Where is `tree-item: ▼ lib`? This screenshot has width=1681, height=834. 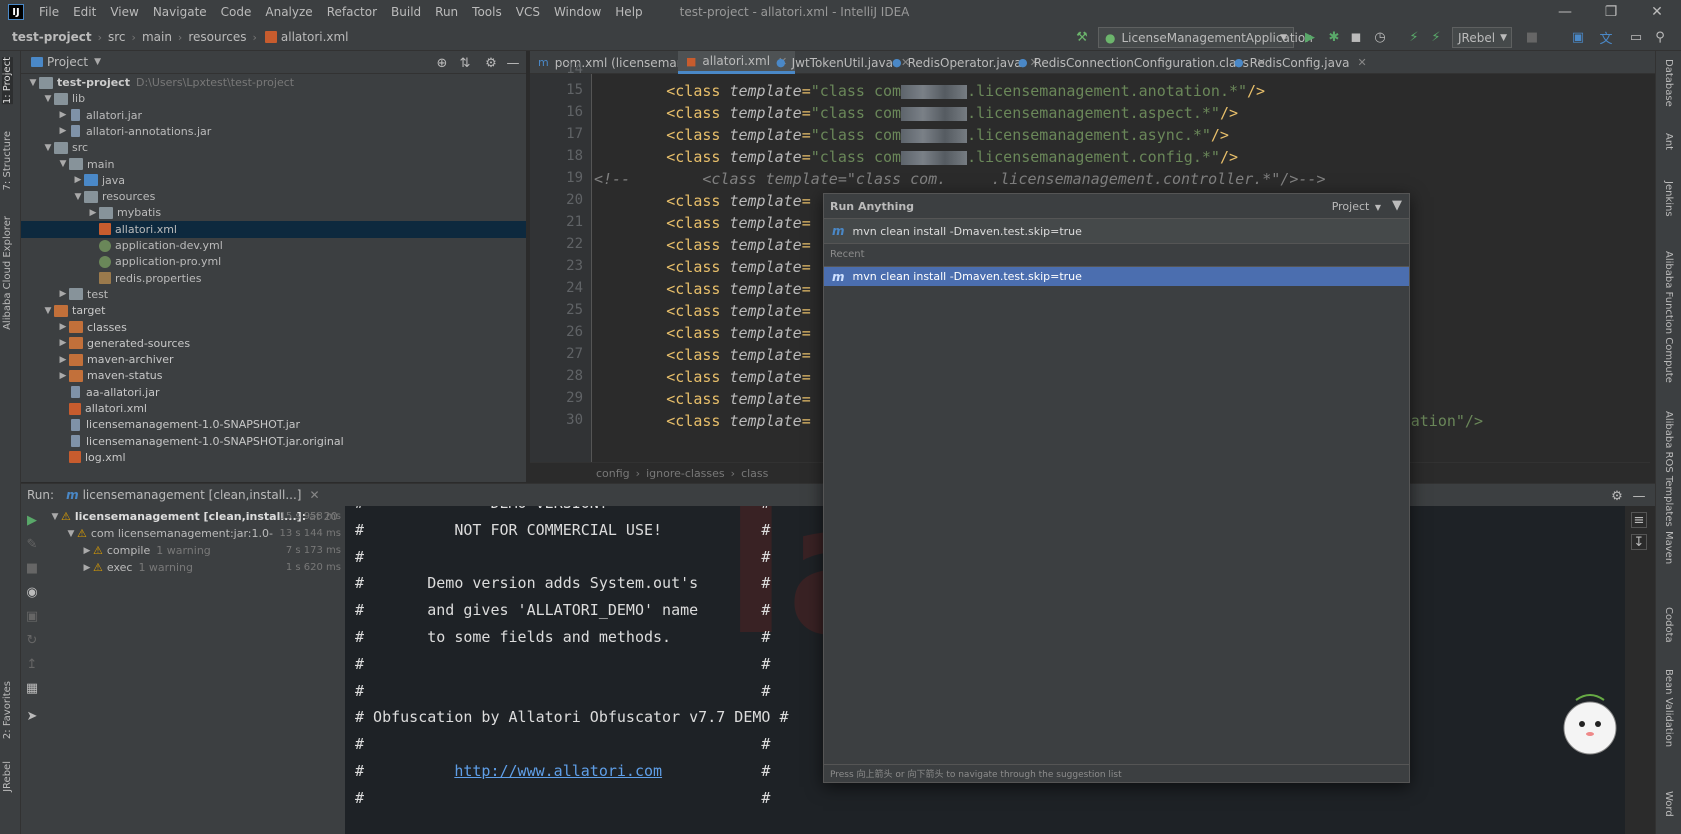 tree-item: ▼ lib is located at coordinates (273, 98).